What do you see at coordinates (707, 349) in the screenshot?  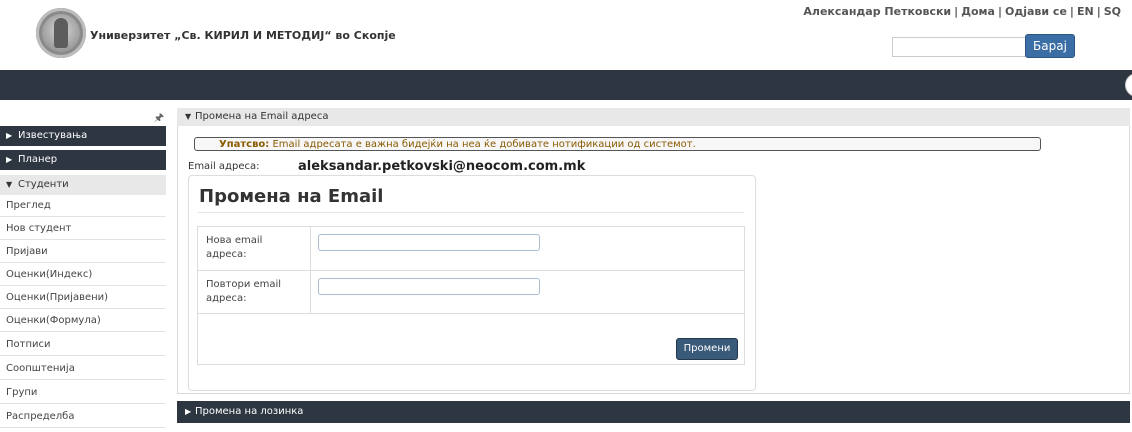 I see `change-email-button: Промени` at bounding box center [707, 349].